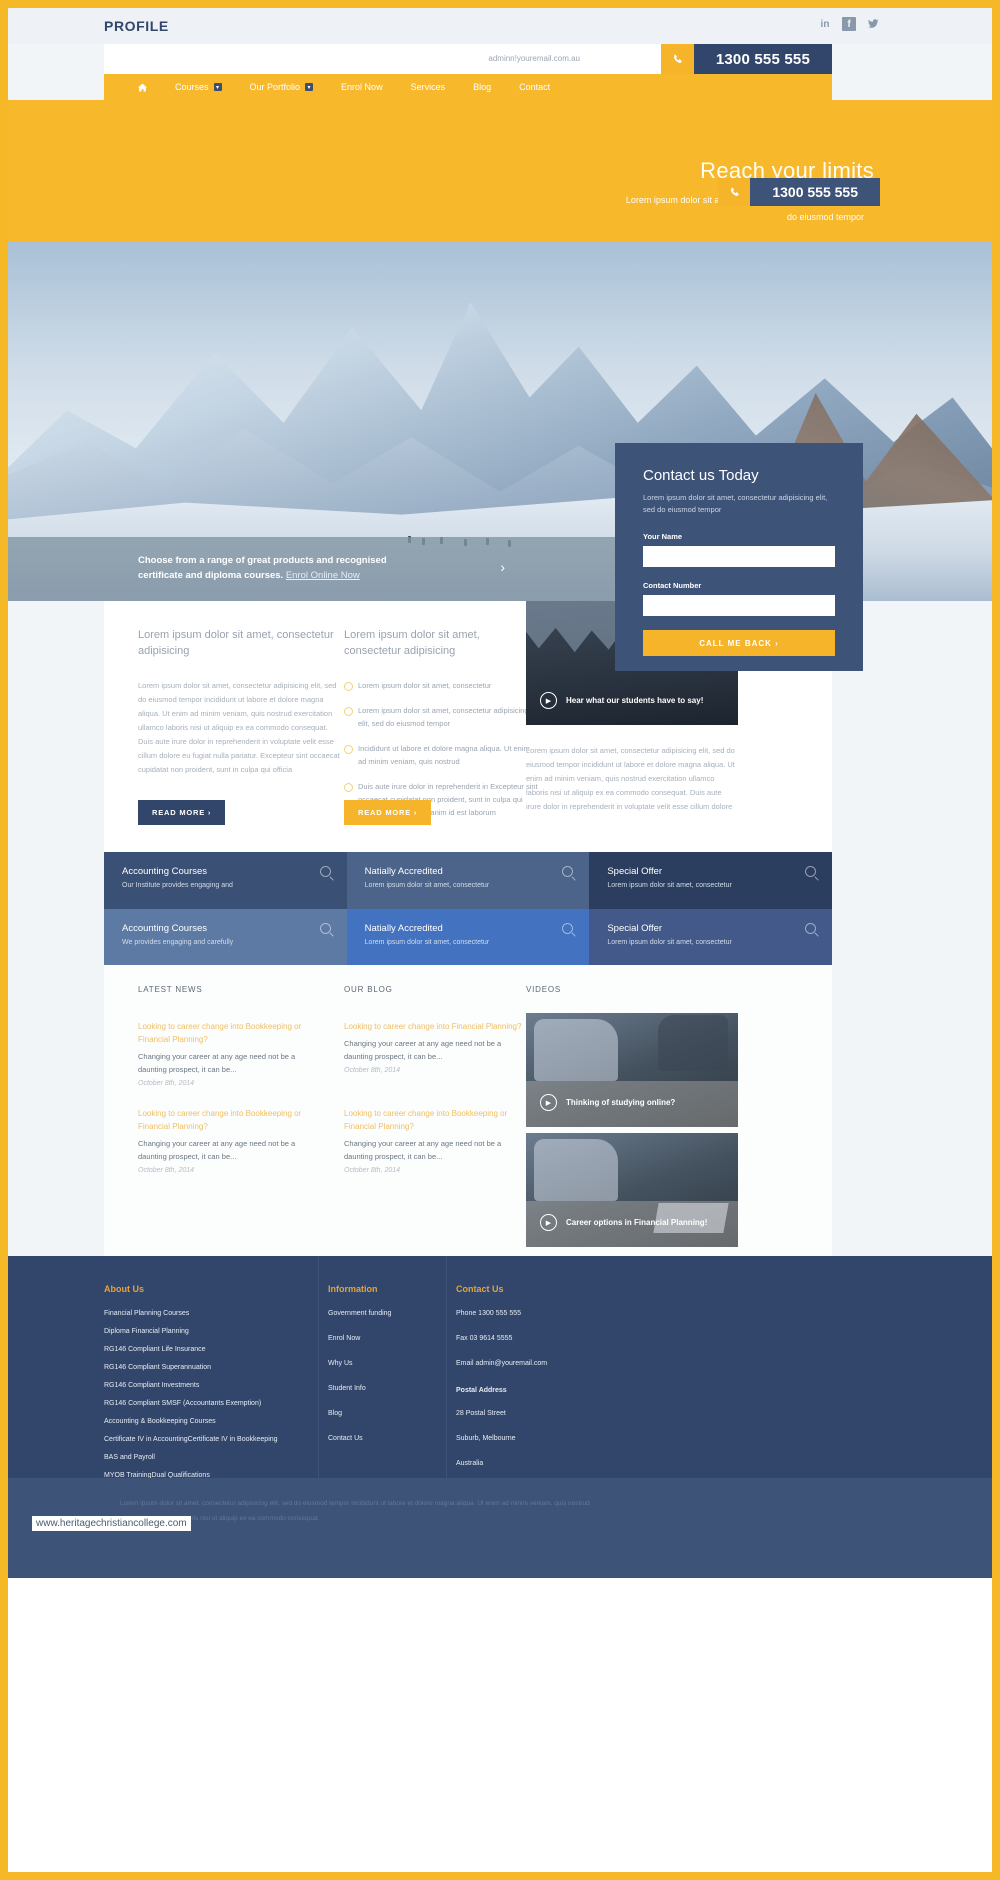 Image resolution: width=1000 pixels, height=1880 pixels. I want to click on footer-fax-line: Fax 03 9614 5555, so click(484, 1338).